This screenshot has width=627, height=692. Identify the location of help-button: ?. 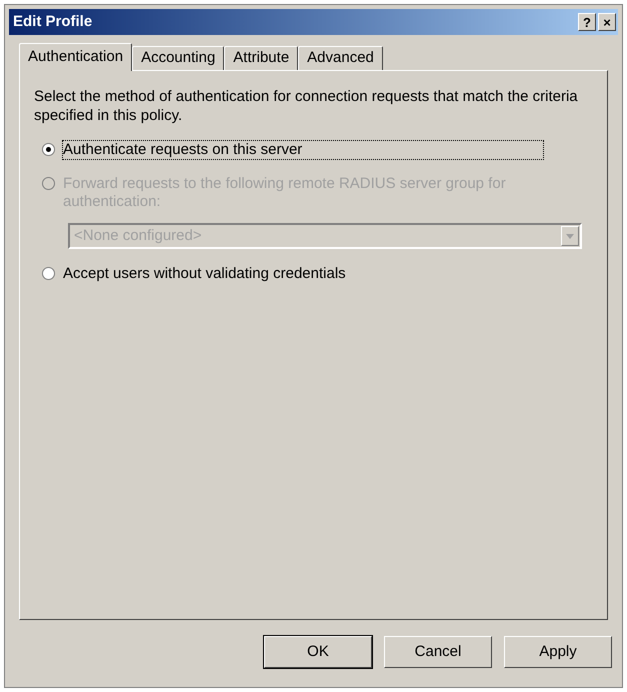
(587, 22).